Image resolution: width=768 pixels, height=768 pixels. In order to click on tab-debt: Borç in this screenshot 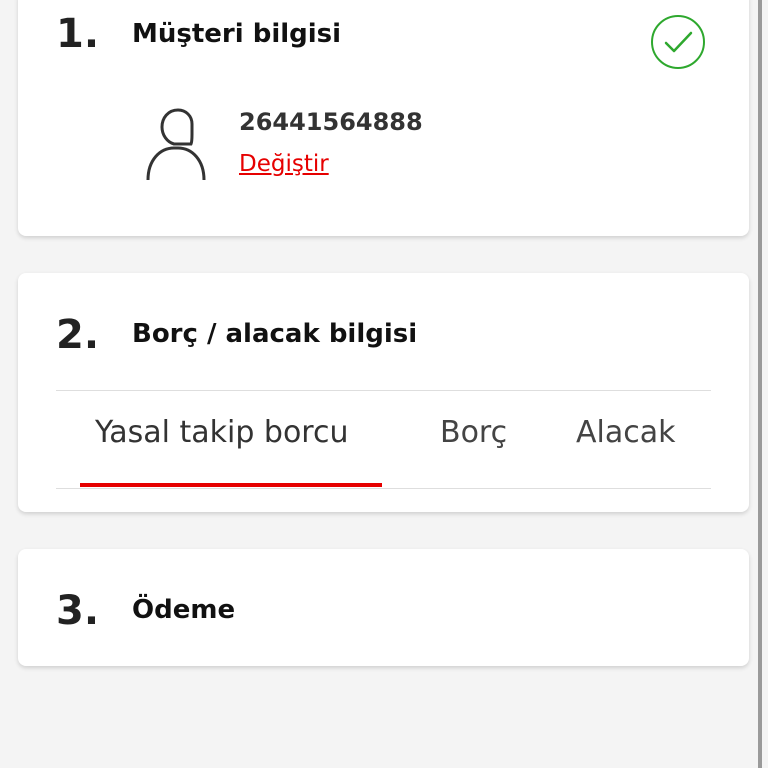, I will do `click(473, 433)`.